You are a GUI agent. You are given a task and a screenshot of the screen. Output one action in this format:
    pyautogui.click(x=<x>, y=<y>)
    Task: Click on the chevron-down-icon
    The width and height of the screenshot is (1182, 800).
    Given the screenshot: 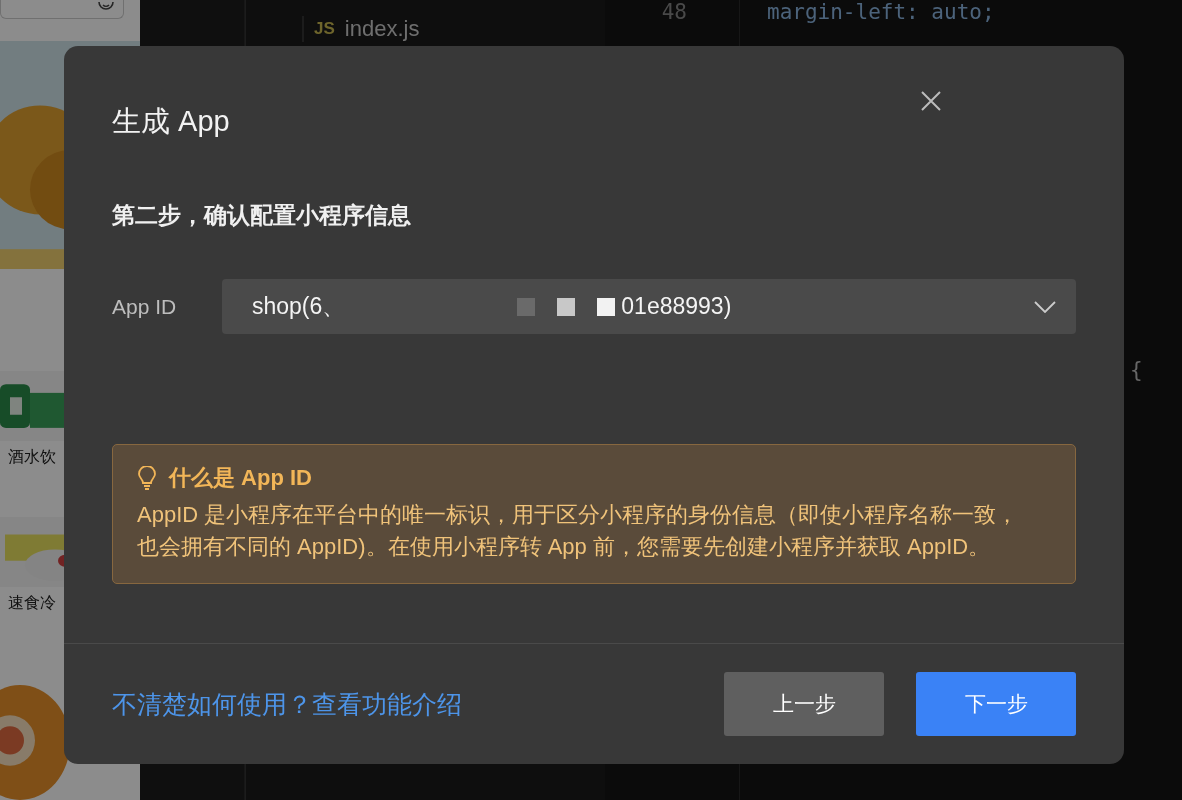 What is the action you would take?
    pyautogui.click(x=1045, y=306)
    